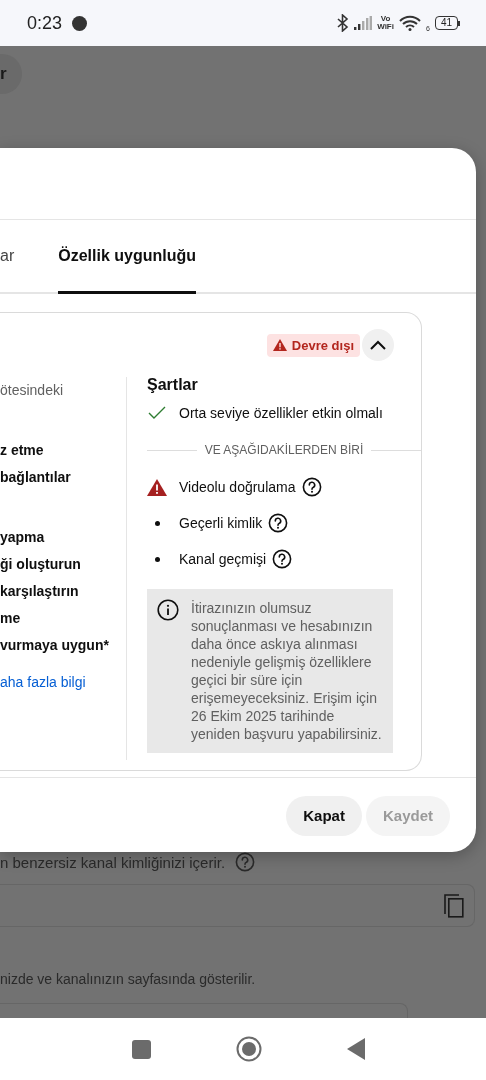  What do you see at coordinates (40, 591) in the screenshot?
I see `feature-label: karşılaştırın` at bounding box center [40, 591].